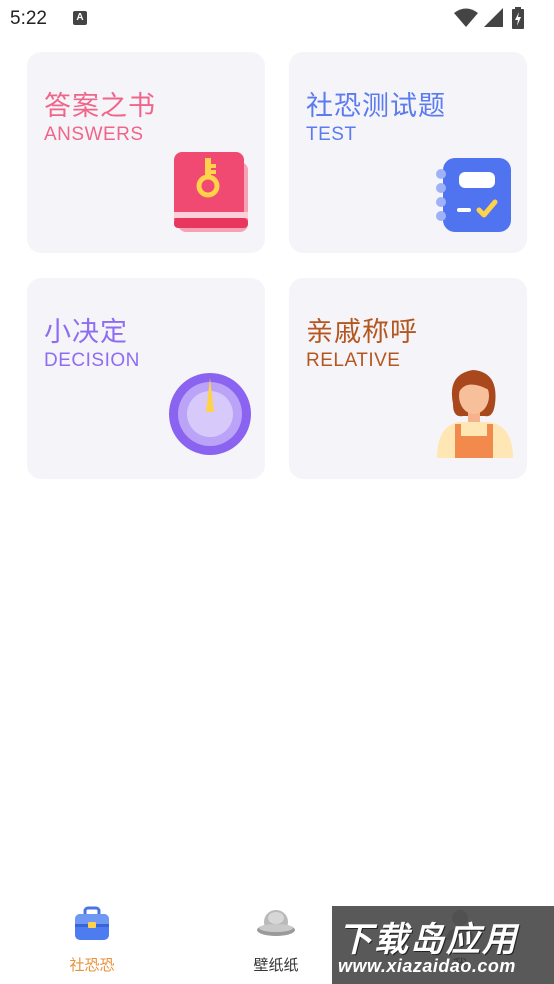 Image resolution: width=554 pixels, height=984 pixels. Describe the element at coordinates (331, 134) in the screenshot. I see `card-test-subtitle: TEST` at that location.